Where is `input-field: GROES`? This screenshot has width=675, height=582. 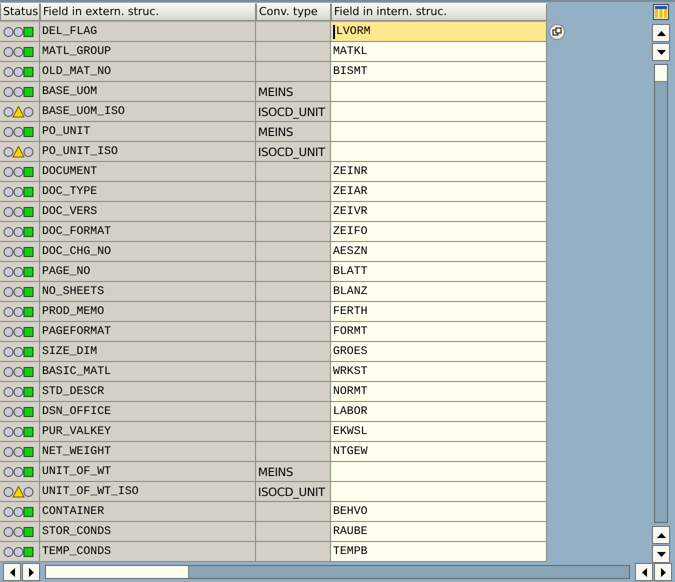
input-field: GROES is located at coordinates (439, 352).